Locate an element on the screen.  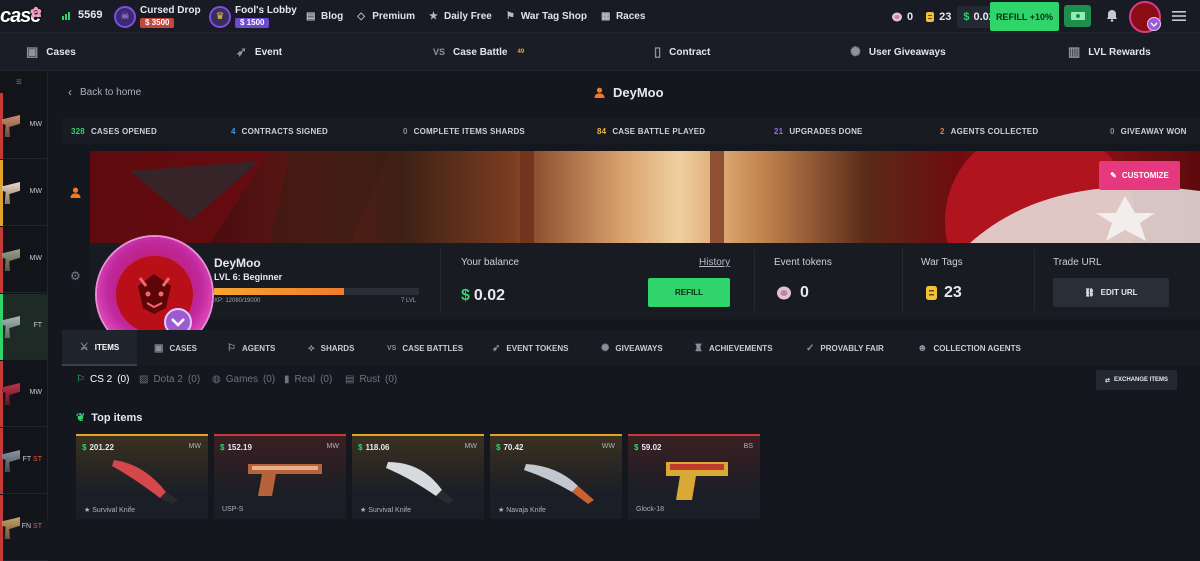
subnav-cases: ▣ Cases is located at coordinates (51, 52).